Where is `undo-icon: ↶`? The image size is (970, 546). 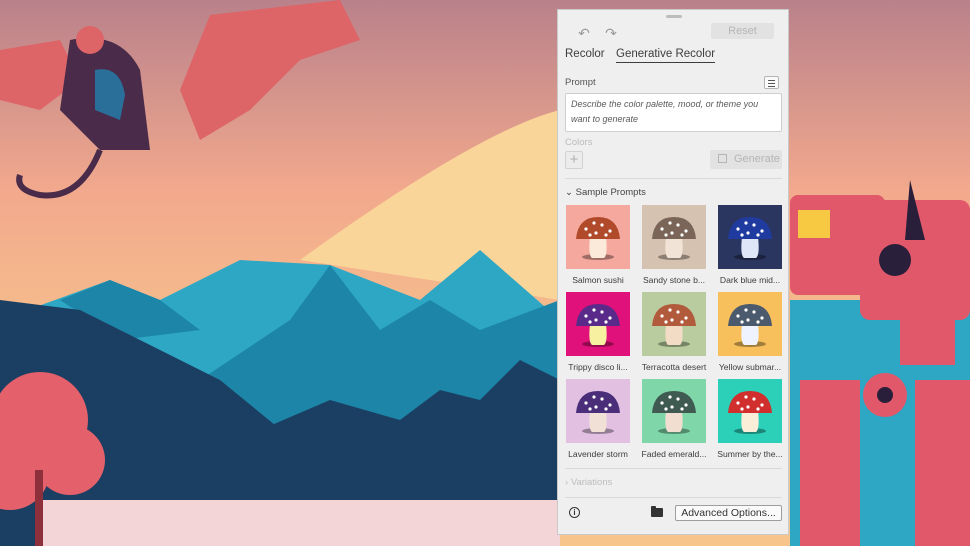
undo-icon: ↶ is located at coordinates (584, 33).